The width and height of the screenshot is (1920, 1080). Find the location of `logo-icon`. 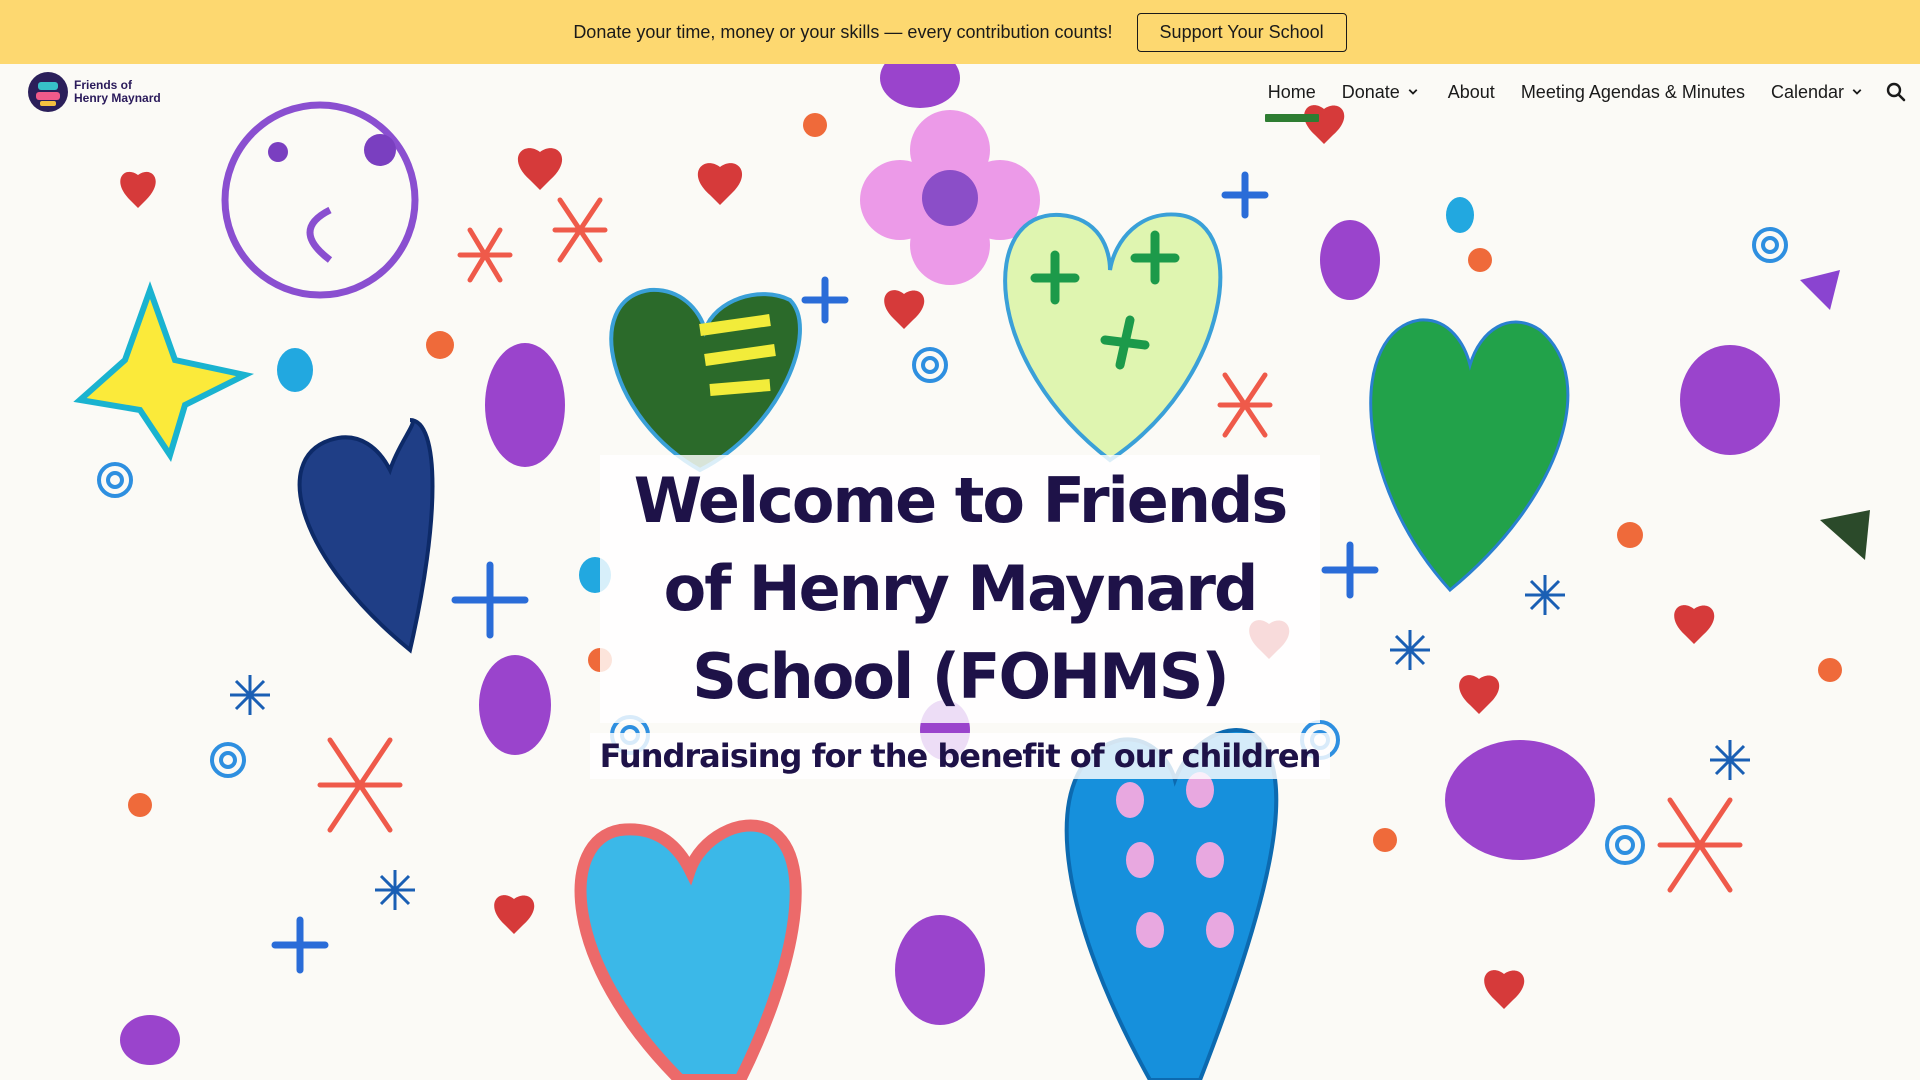

logo-icon is located at coordinates (48, 92).